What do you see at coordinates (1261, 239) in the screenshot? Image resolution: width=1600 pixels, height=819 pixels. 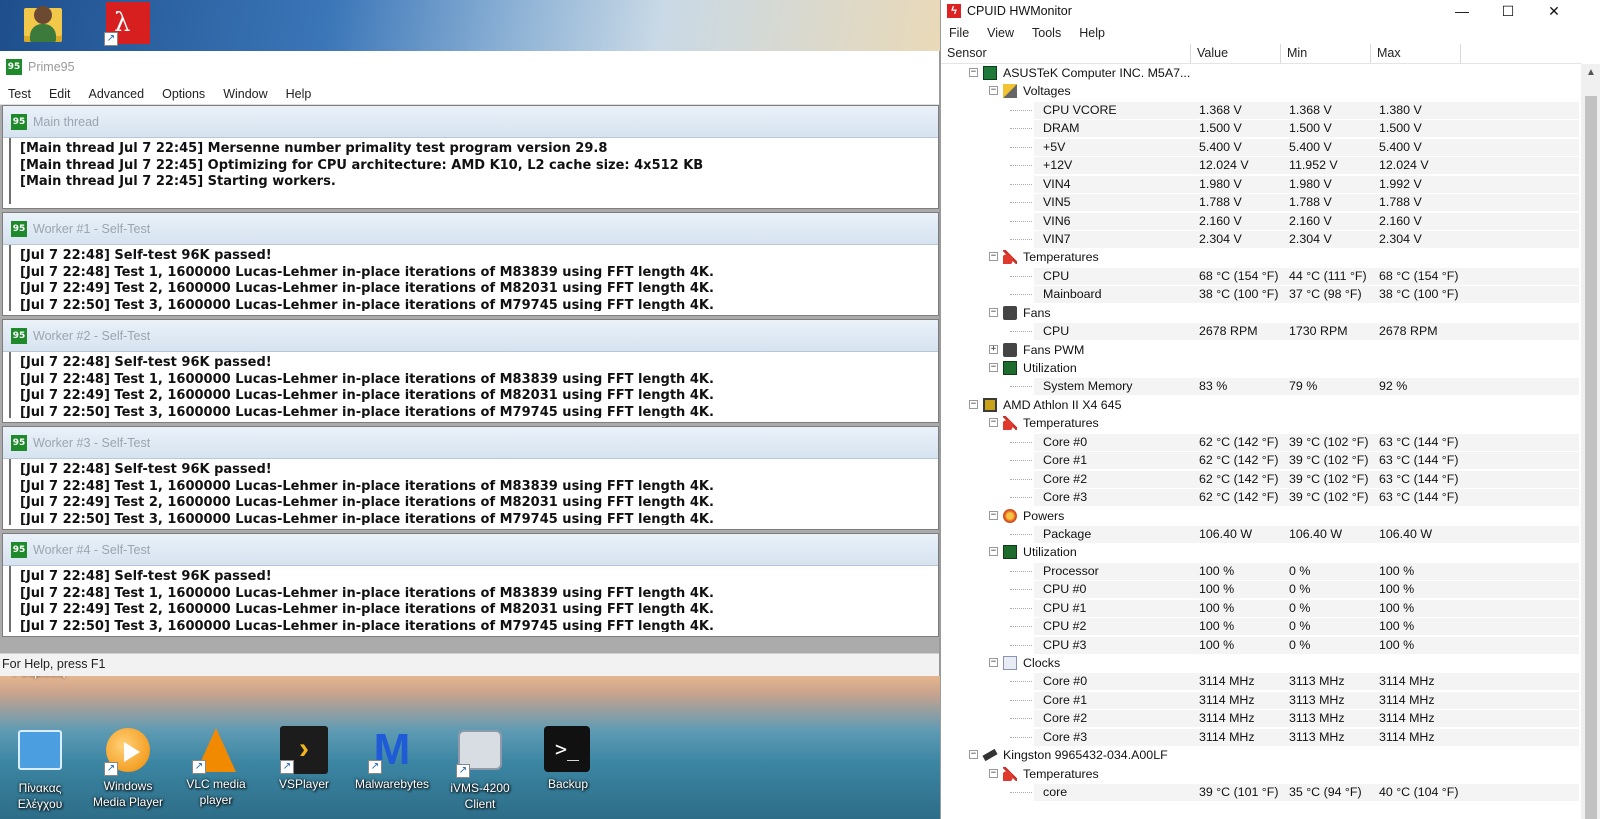 I see `sensor-row: VIN7 2.304 V 2.304 V 2.304 V` at bounding box center [1261, 239].